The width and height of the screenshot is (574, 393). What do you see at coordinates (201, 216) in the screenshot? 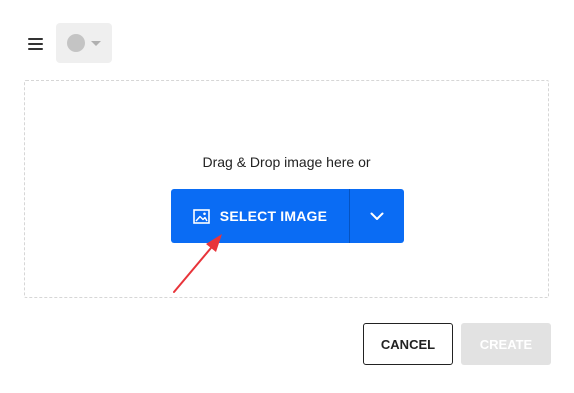
I see `image-icon` at bounding box center [201, 216].